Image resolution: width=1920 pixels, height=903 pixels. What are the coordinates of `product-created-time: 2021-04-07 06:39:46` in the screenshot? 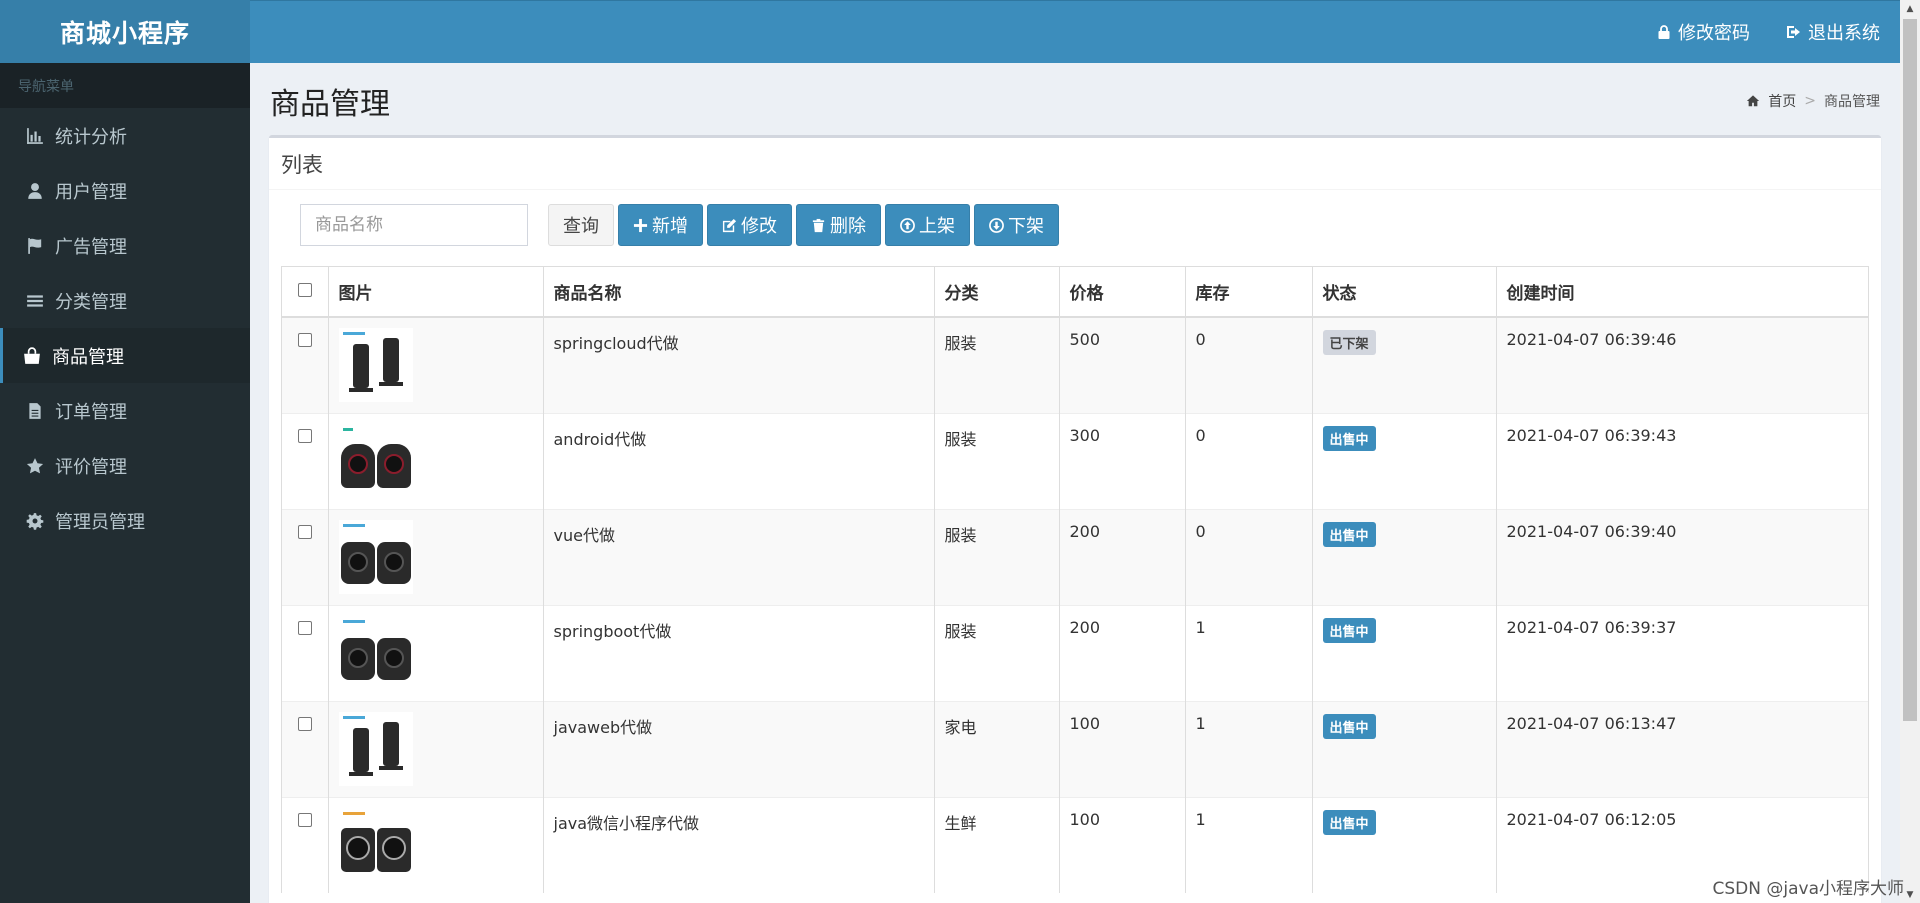 It's located at (1682, 364).